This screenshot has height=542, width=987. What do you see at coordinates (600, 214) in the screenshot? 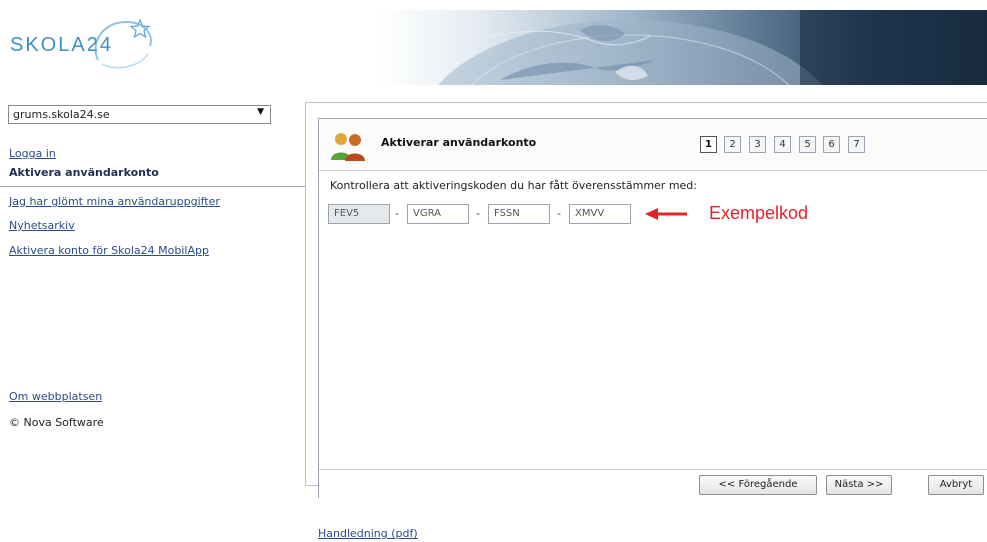
I see `code-part-4: XMVV` at bounding box center [600, 214].